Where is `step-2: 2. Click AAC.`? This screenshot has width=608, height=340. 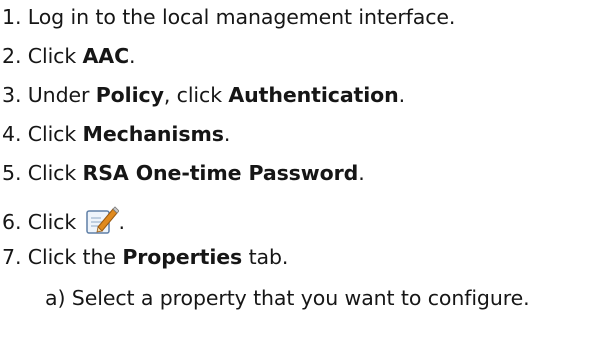 step-2: 2. Click AAC. is located at coordinates (69, 56).